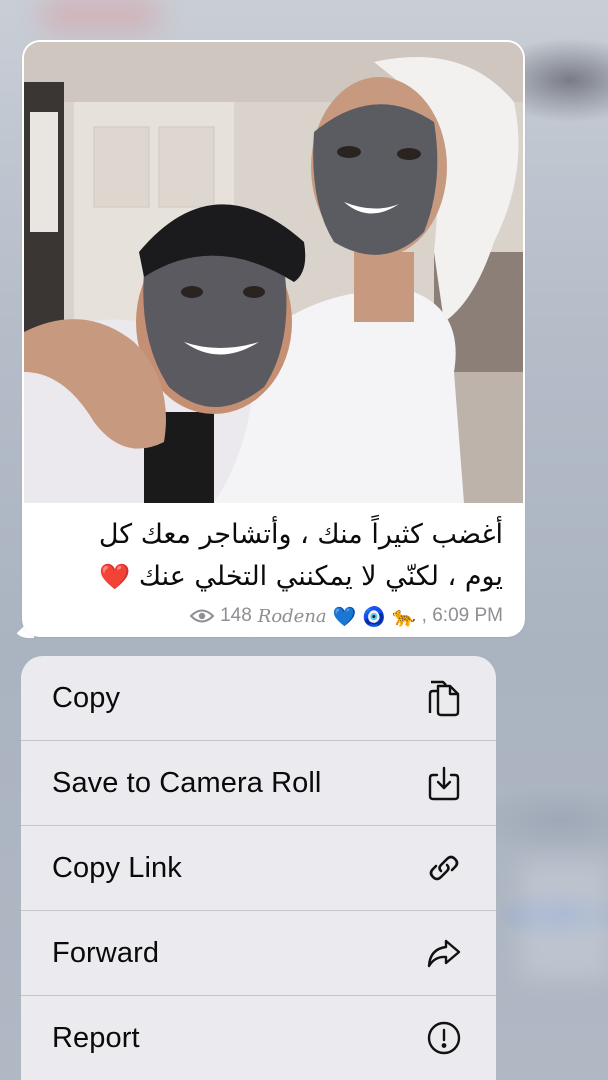  Describe the element at coordinates (374, 616) in the screenshot. I see `evil-eye-emoji: 🧿` at that location.